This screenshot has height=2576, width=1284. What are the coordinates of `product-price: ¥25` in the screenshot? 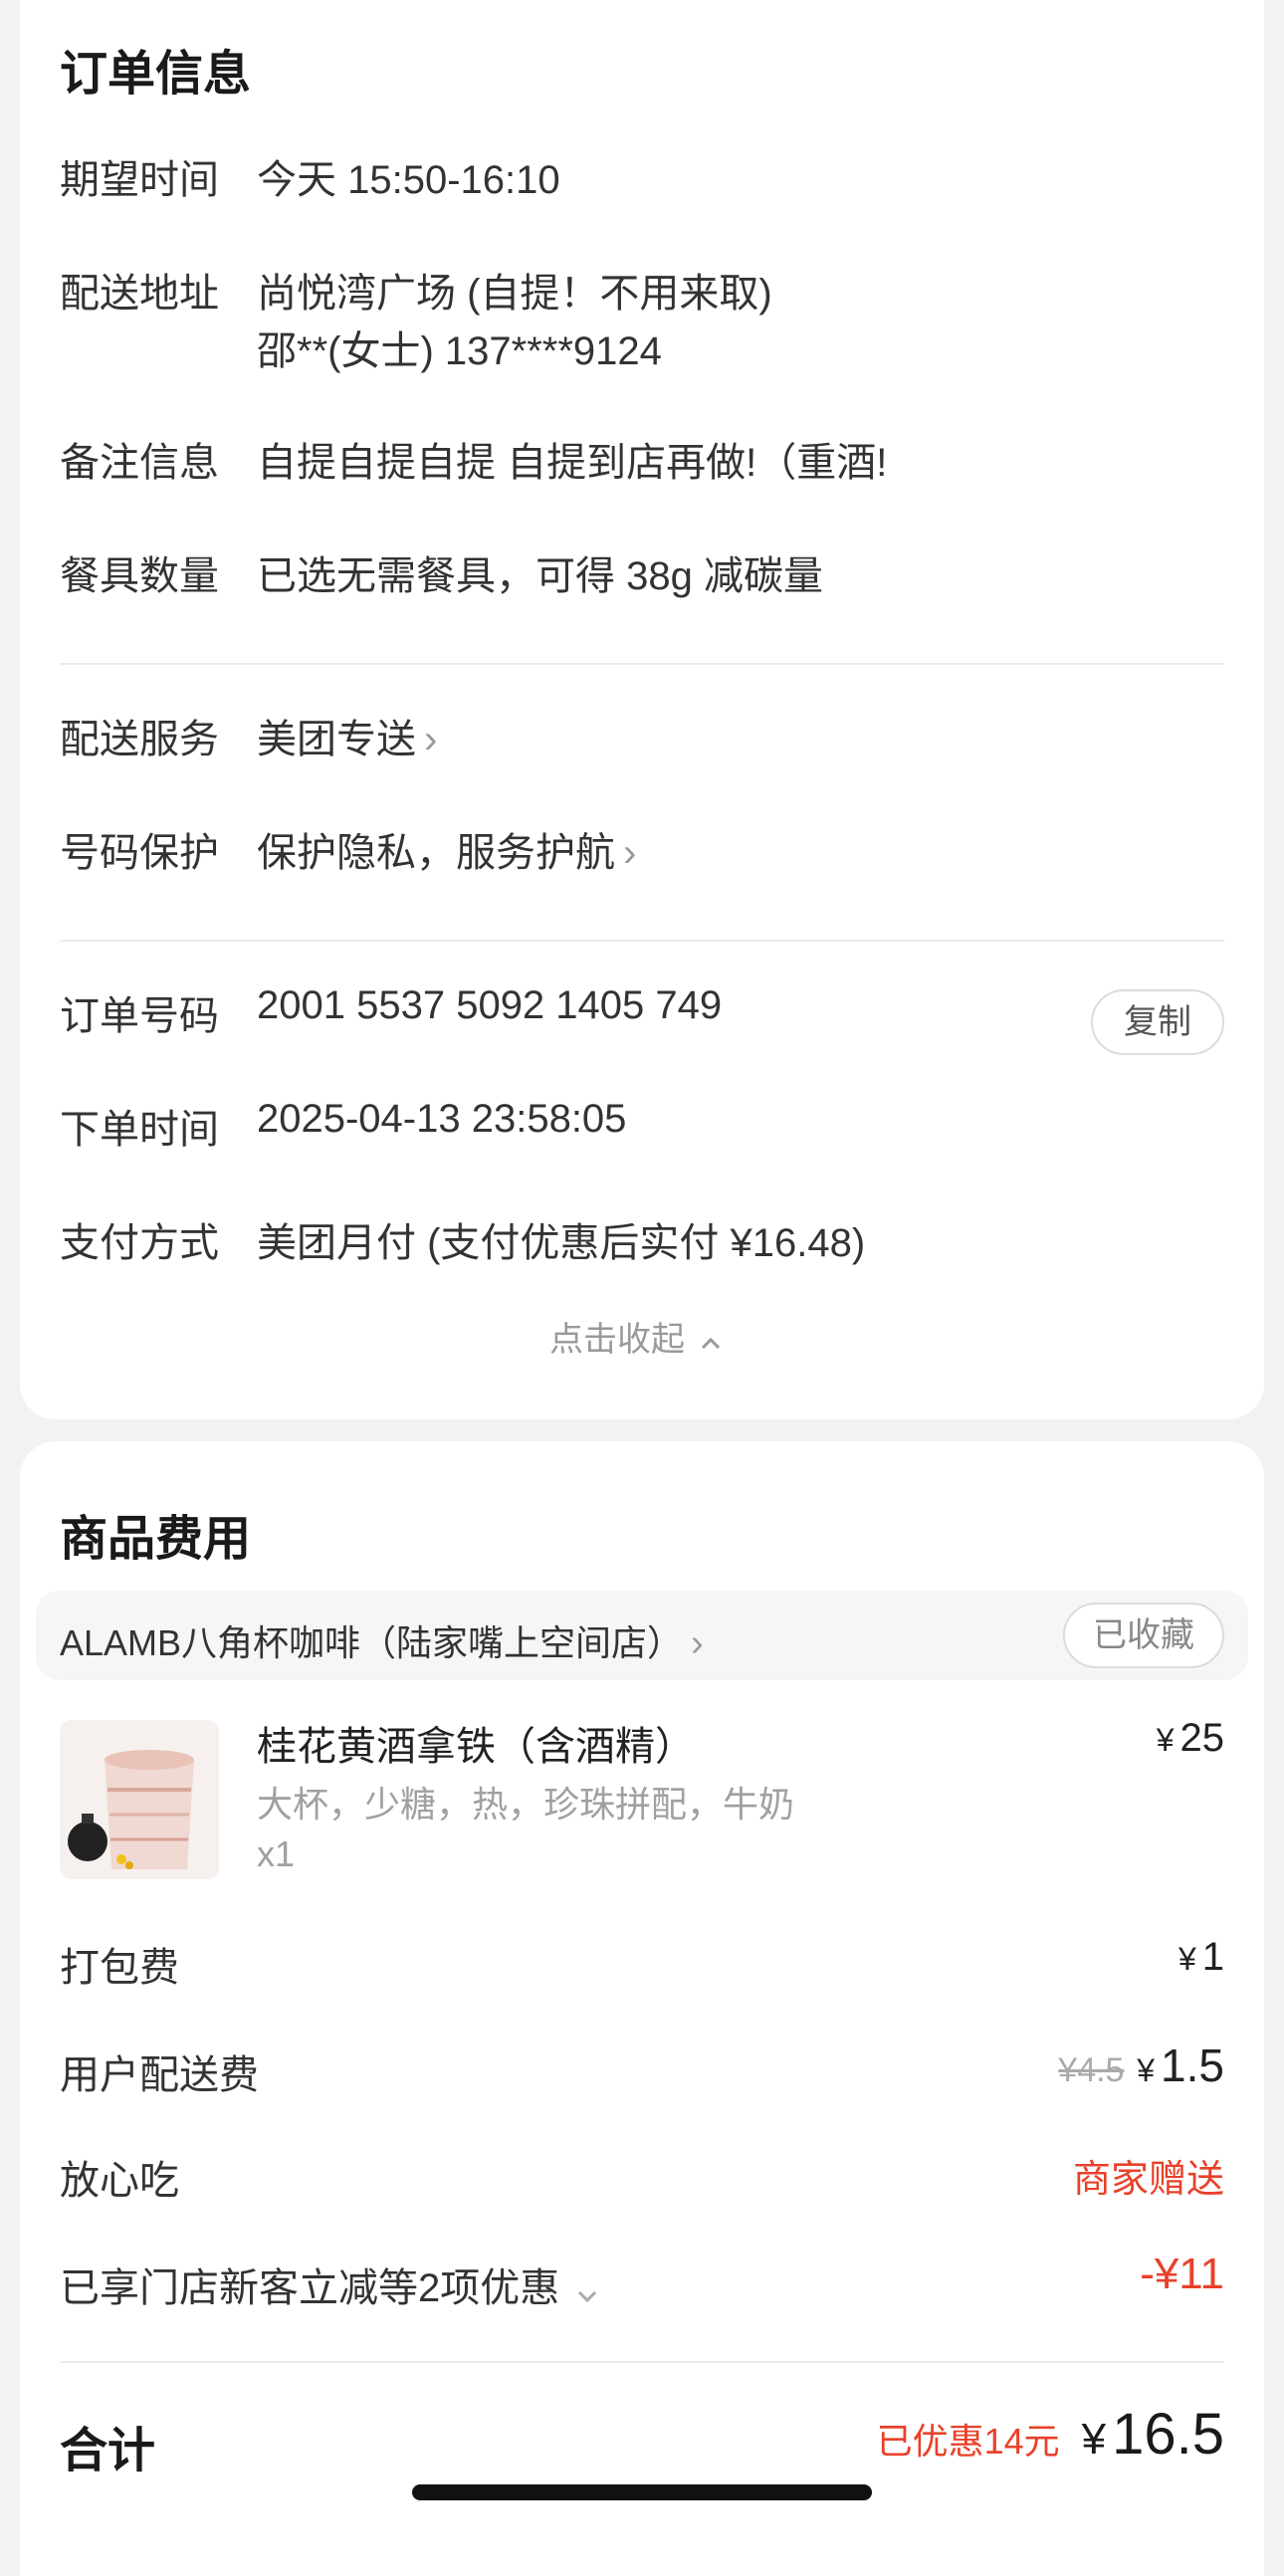 It's located at (1191, 1738).